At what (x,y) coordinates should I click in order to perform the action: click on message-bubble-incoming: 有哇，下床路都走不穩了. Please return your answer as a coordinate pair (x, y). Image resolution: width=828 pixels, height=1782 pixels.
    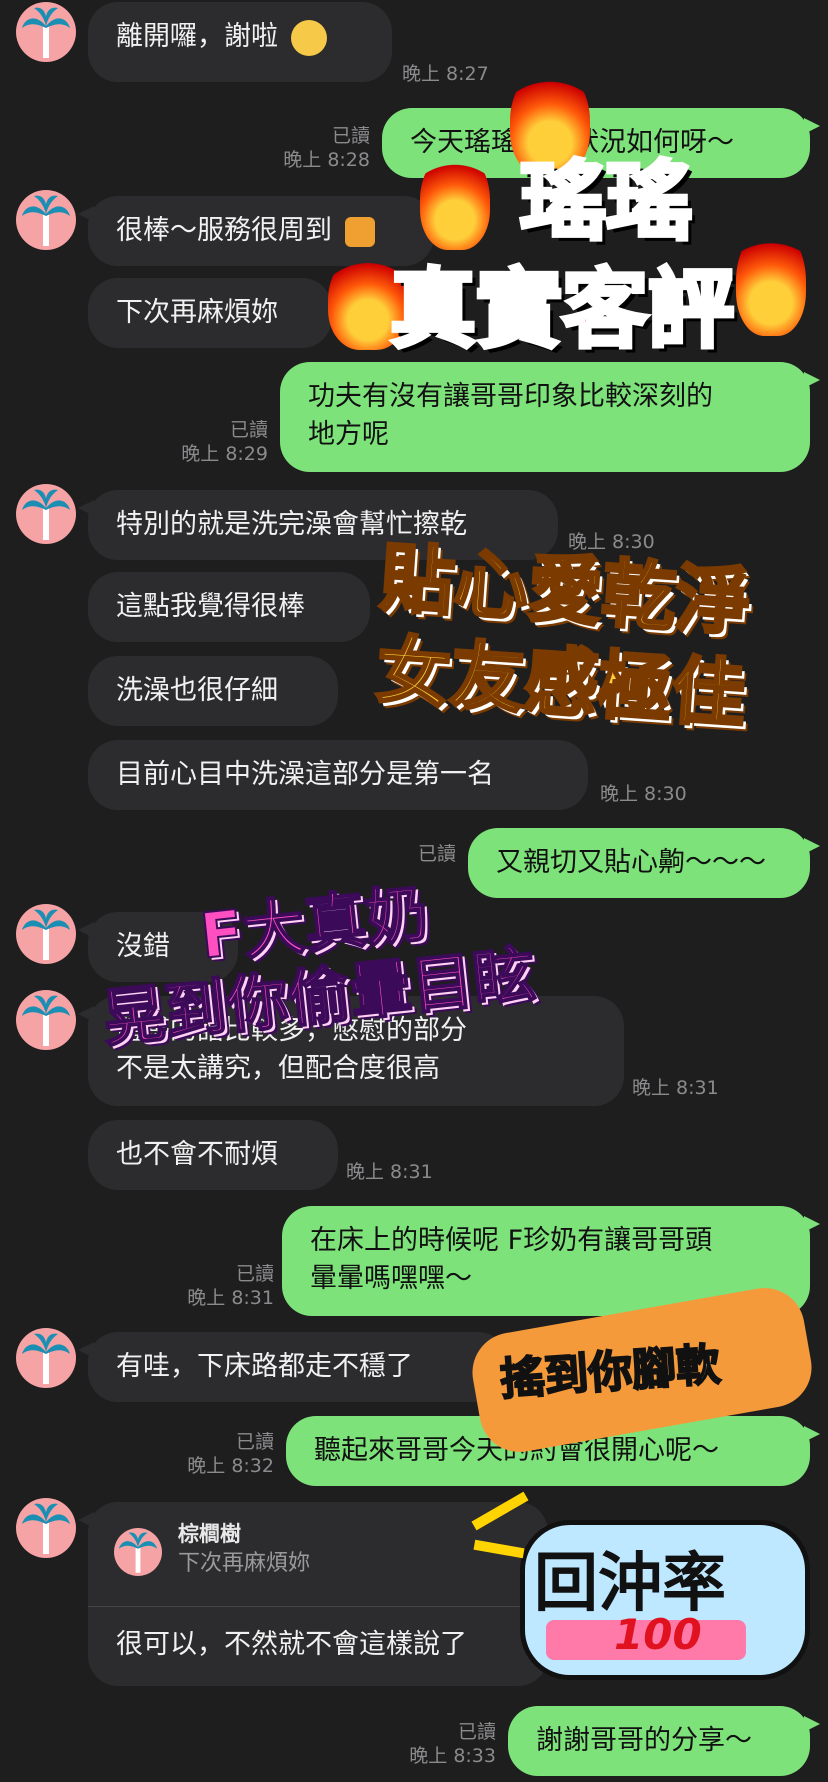
    Looking at the image, I should click on (293, 1367).